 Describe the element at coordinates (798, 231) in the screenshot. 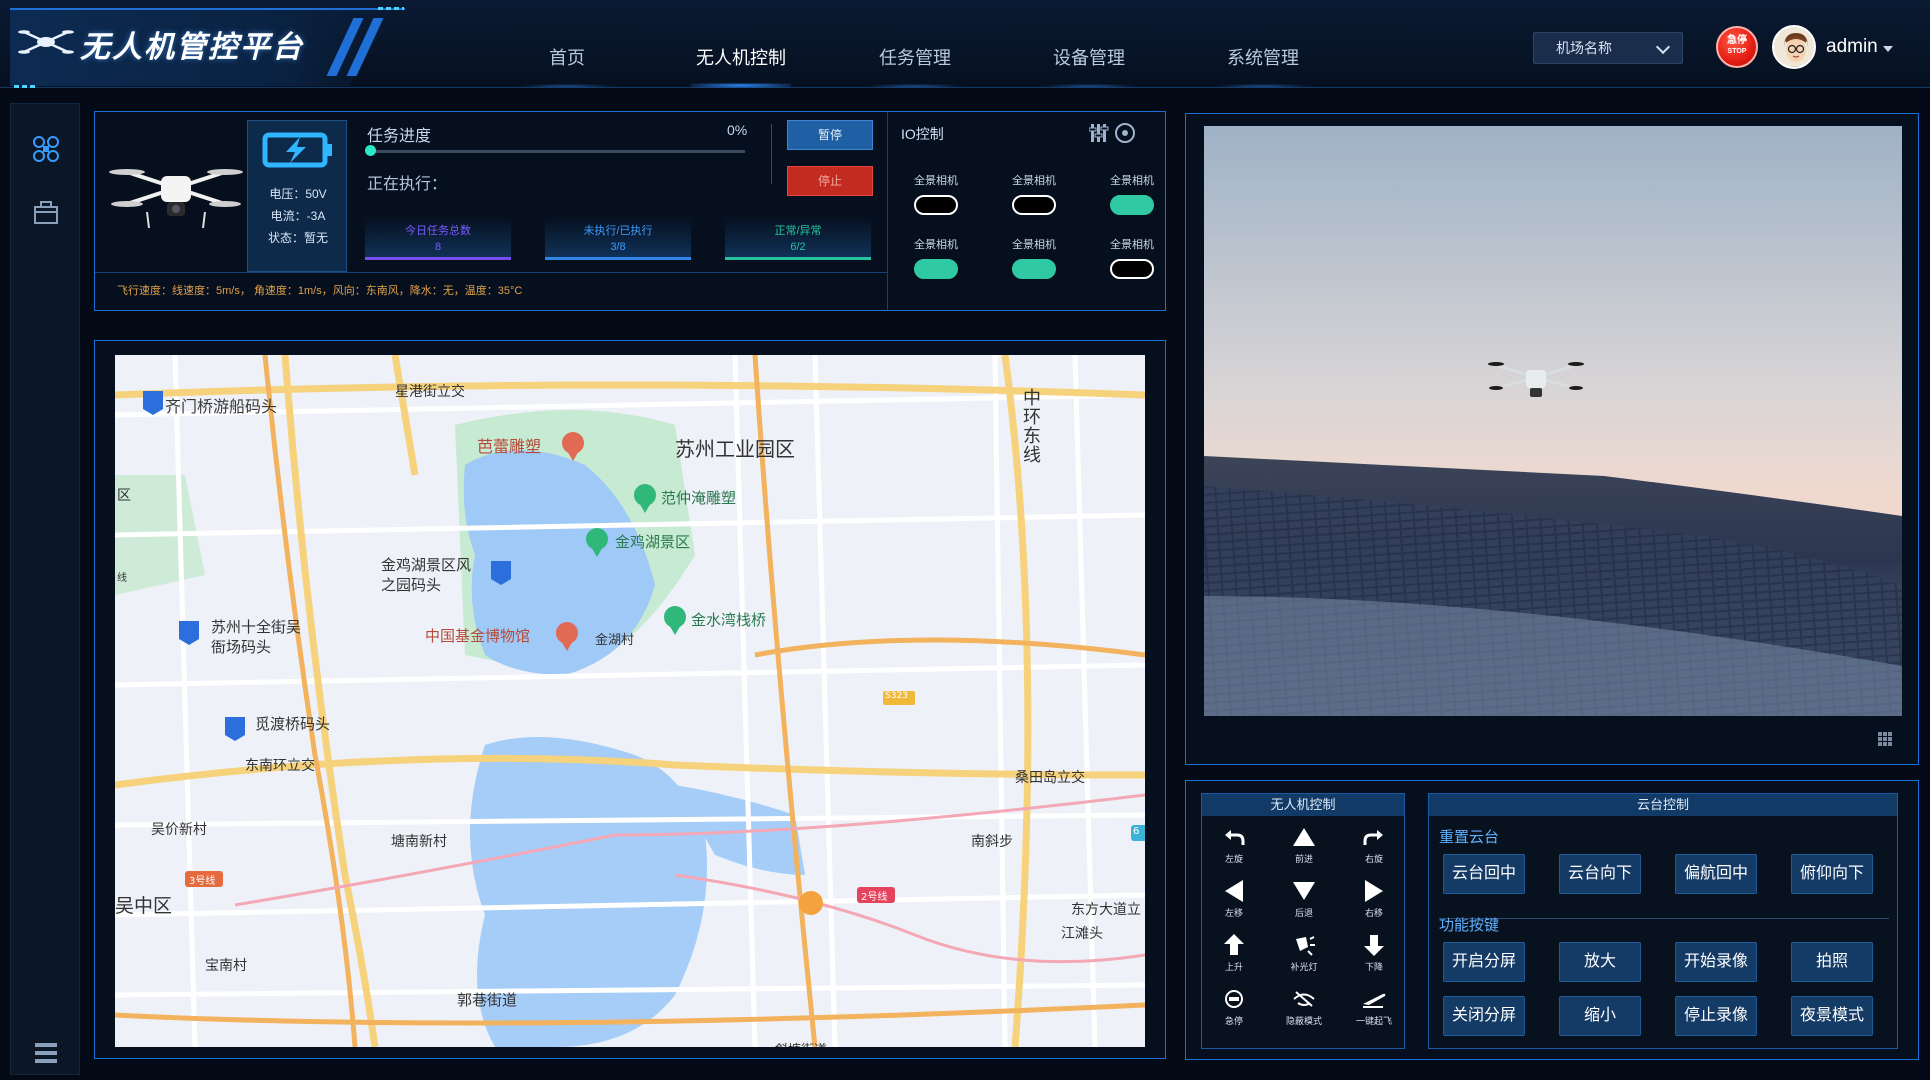

I see `stat-label: 正常/异常` at that location.